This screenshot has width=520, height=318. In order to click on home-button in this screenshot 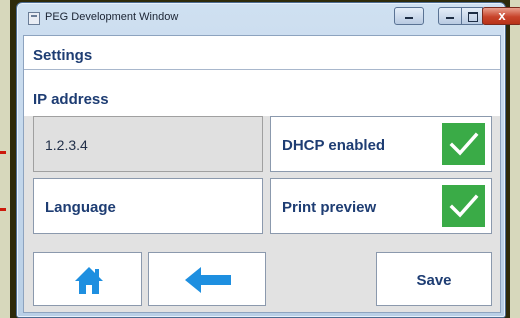, I will do `click(87, 279)`.